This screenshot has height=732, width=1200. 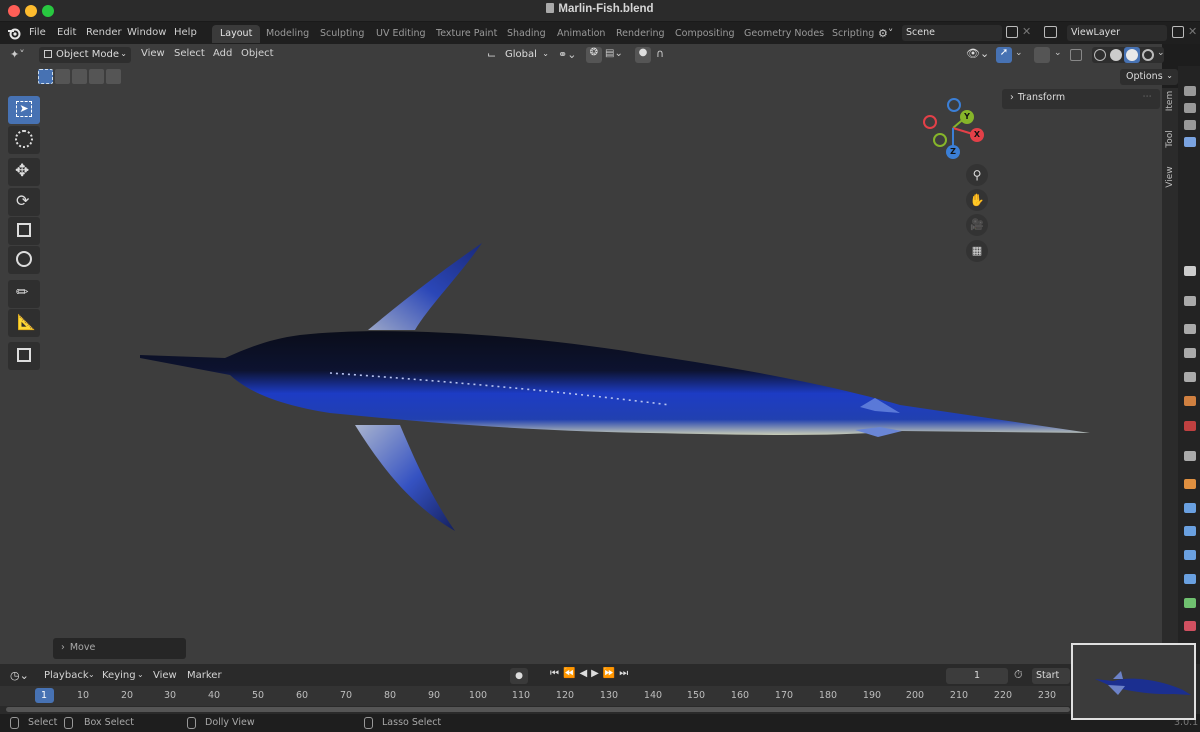 What do you see at coordinates (113, 76) in the screenshot?
I see `select-intersect-icon` at bounding box center [113, 76].